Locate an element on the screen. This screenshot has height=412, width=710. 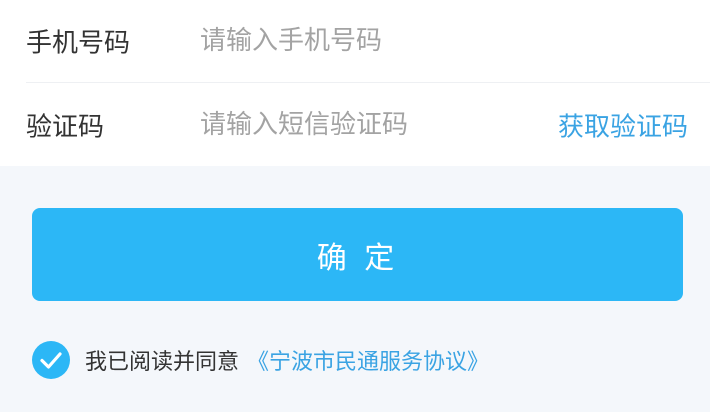
agreement: 我已阅读并同意 《宁波市民通服务协议》 is located at coordinates (260, 360).